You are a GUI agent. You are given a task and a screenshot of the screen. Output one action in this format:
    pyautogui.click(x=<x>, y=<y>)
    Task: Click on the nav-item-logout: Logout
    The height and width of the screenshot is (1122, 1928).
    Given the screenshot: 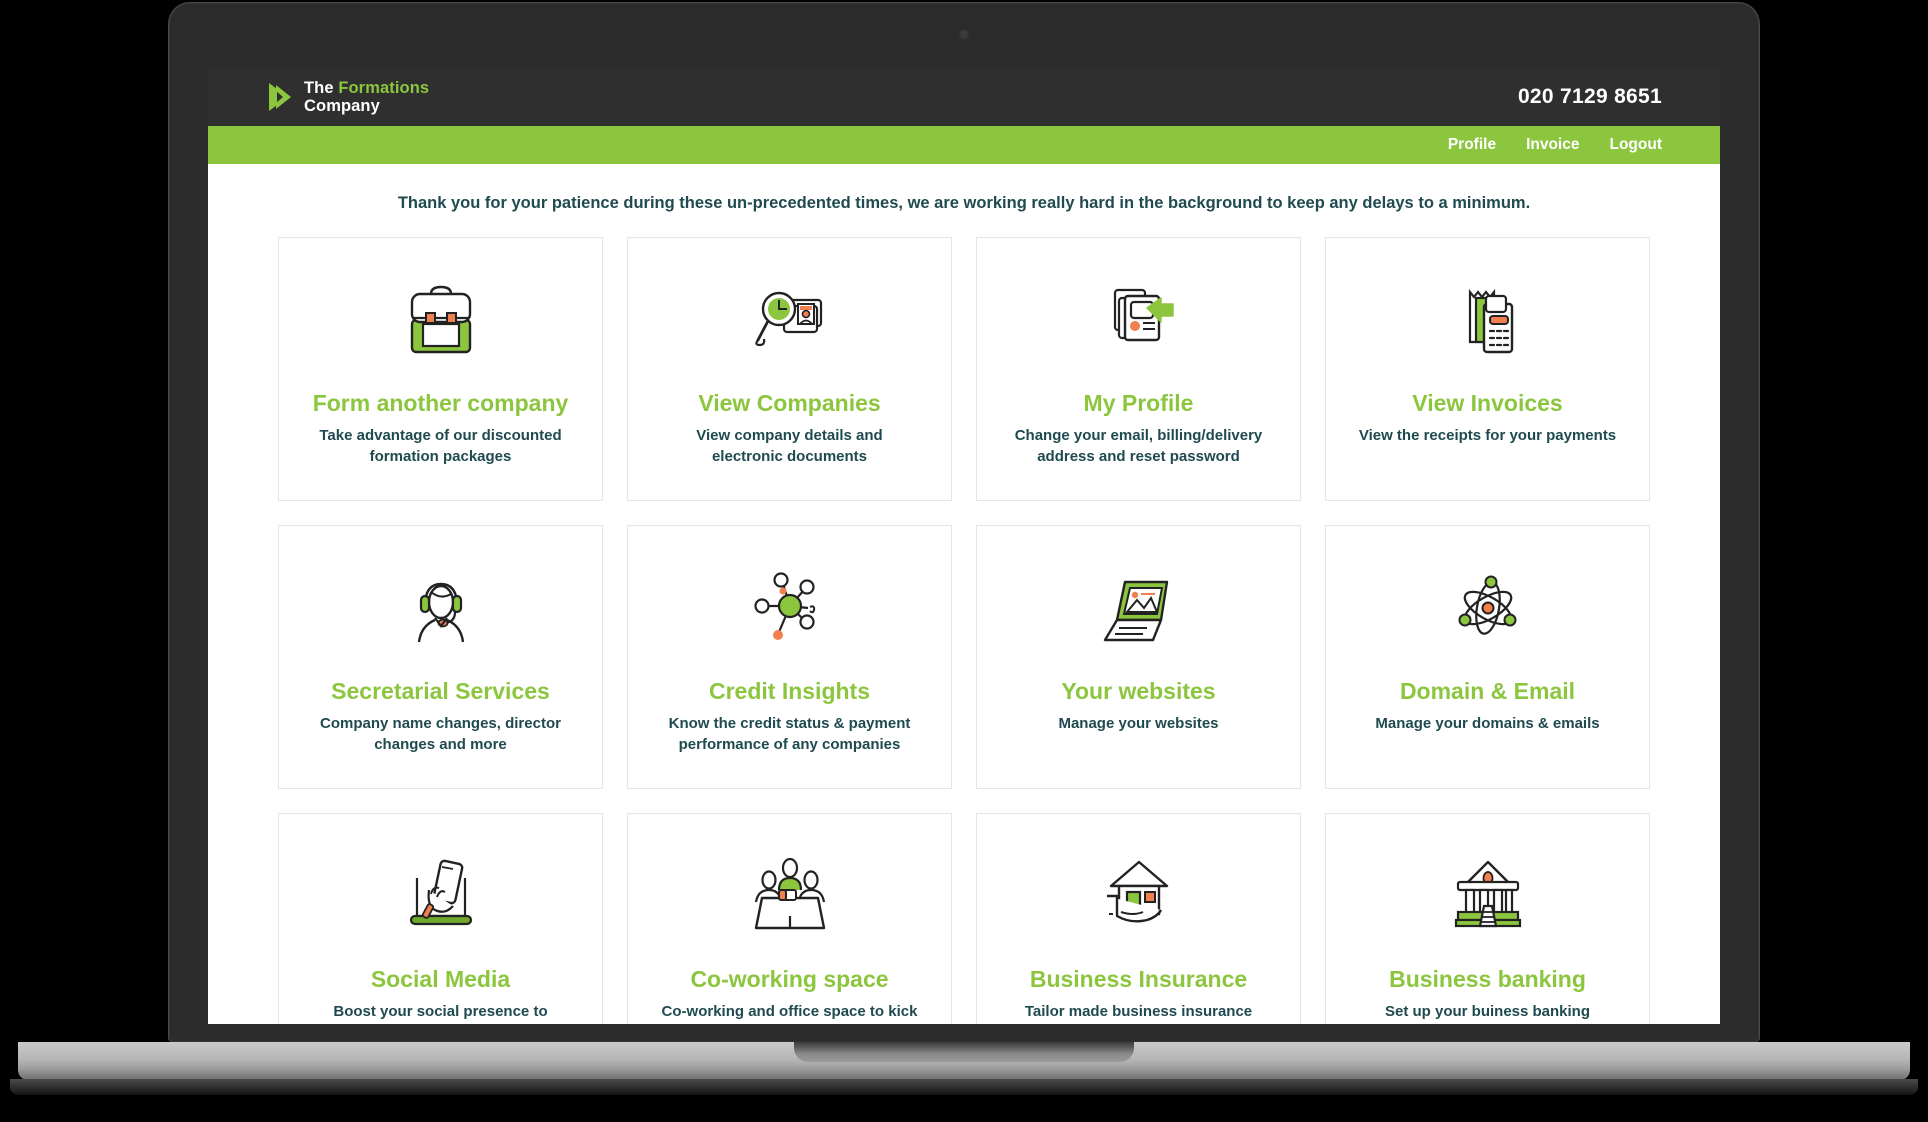 What is the action you would take?
    pyautogui.click(x=1635, y=145)
    